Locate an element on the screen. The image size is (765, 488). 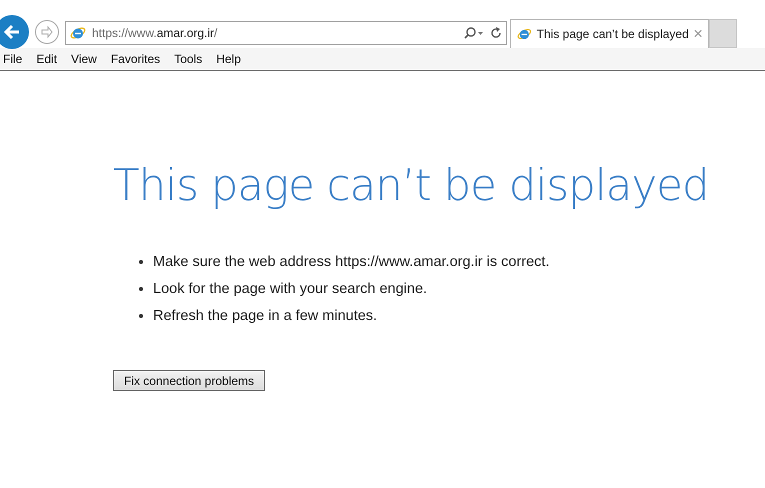
forward-button is located at coordinates (47, 32).